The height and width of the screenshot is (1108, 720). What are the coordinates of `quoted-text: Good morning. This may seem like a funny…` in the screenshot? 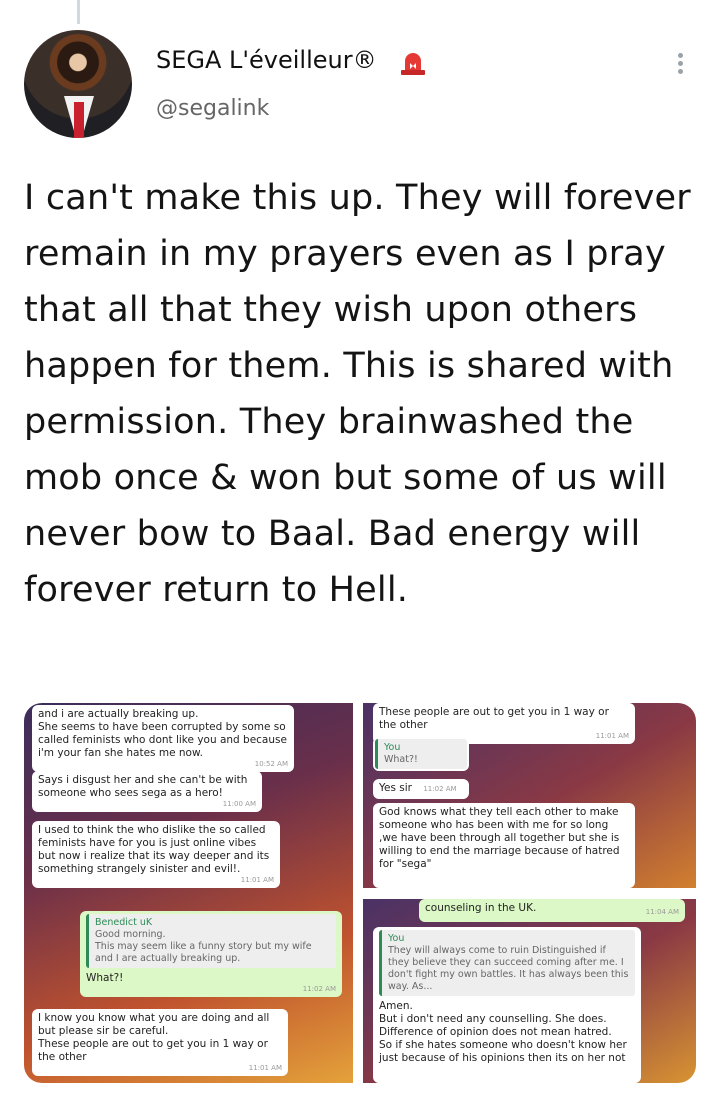 It's located at (203, 946).